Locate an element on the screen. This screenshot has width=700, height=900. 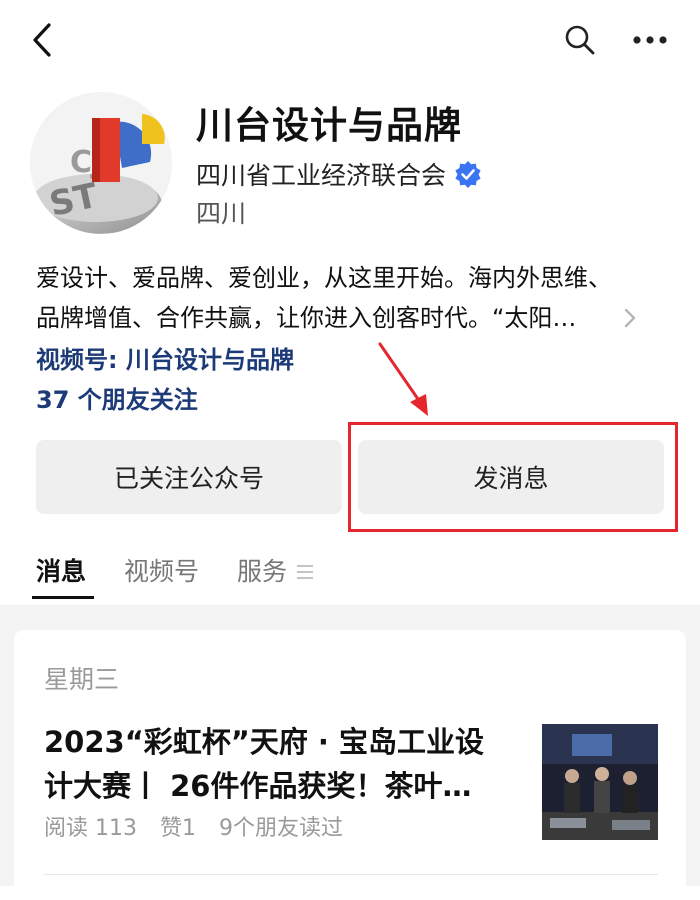
brand-logo-icon: ST CJ is located at coordinates (101, 163).